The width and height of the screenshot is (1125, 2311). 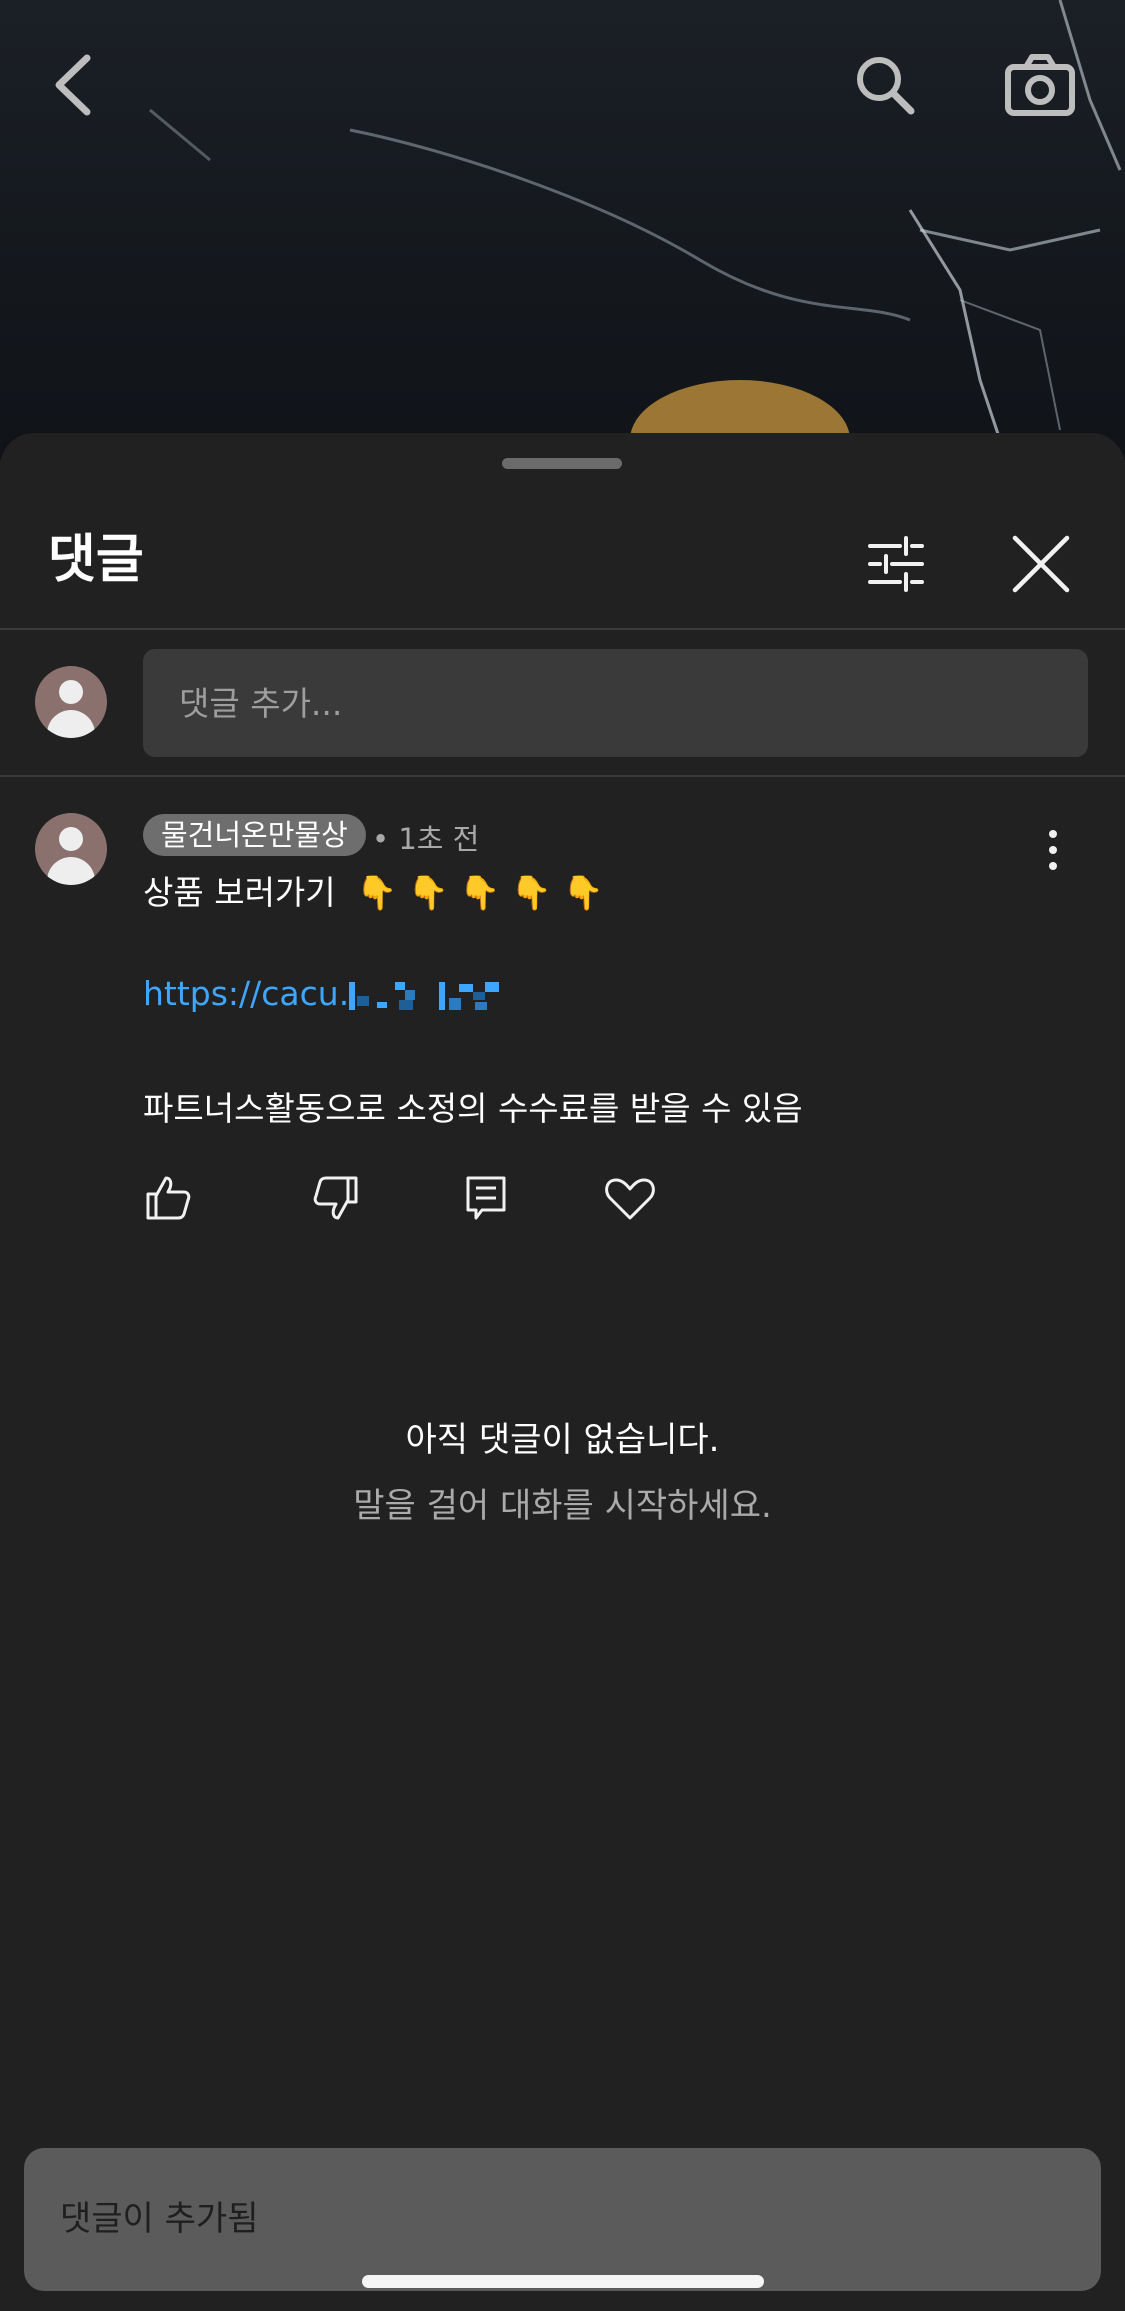 What do you see at coordinates (246, 993) in the screenshot?
I see `comment-link: https://cacu.` at bounding box center [246, 993].